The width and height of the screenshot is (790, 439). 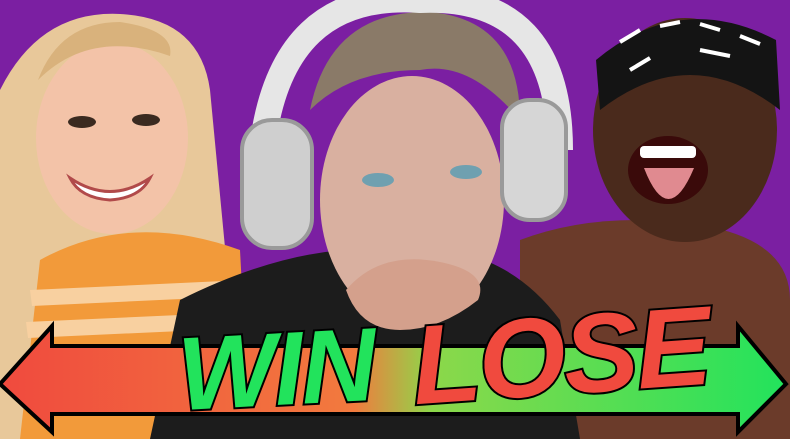 What do you see at coordinates (277, 184) in the screenshot?
I see `center-person-headset-left-cup` at bounding box center [277, 184].